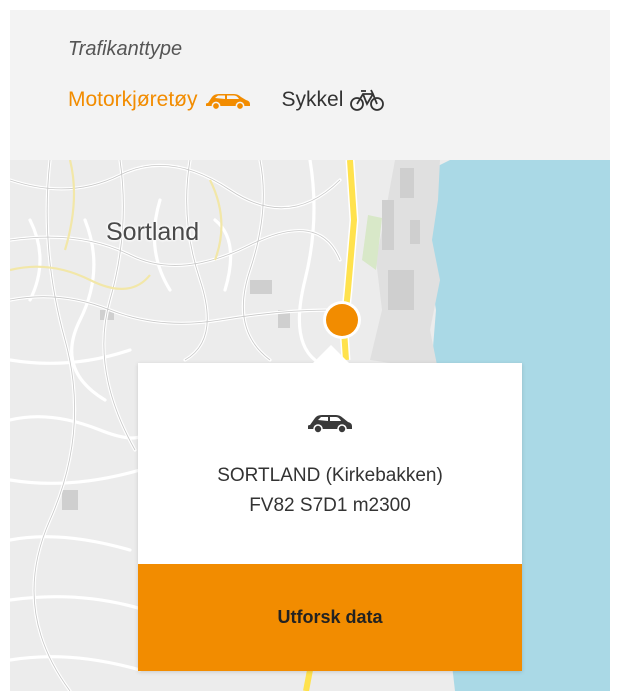  What do you see at coordinates (367, 100) in the screenshot?
I see `bicycle-icon` at bounding box center [367, 100].